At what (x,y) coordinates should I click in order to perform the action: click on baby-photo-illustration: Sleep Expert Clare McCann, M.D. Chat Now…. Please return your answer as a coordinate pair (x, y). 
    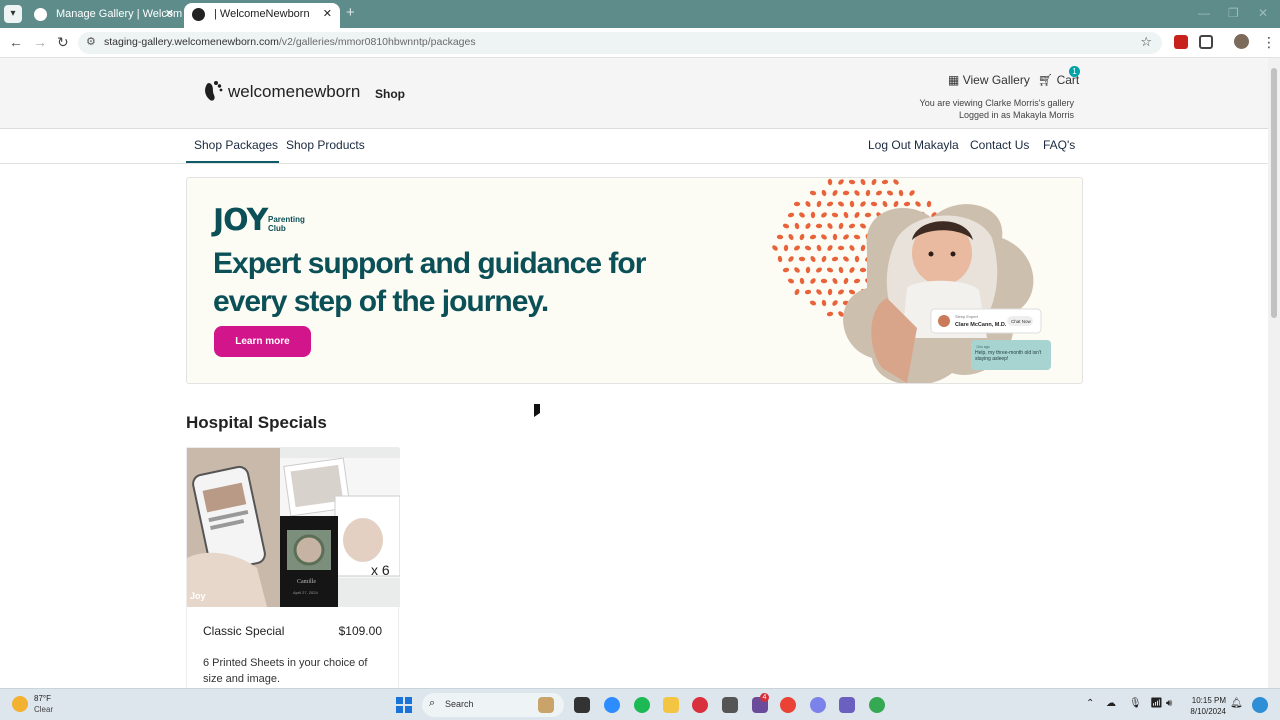
    Looking at the image, I should click on (911, 280).